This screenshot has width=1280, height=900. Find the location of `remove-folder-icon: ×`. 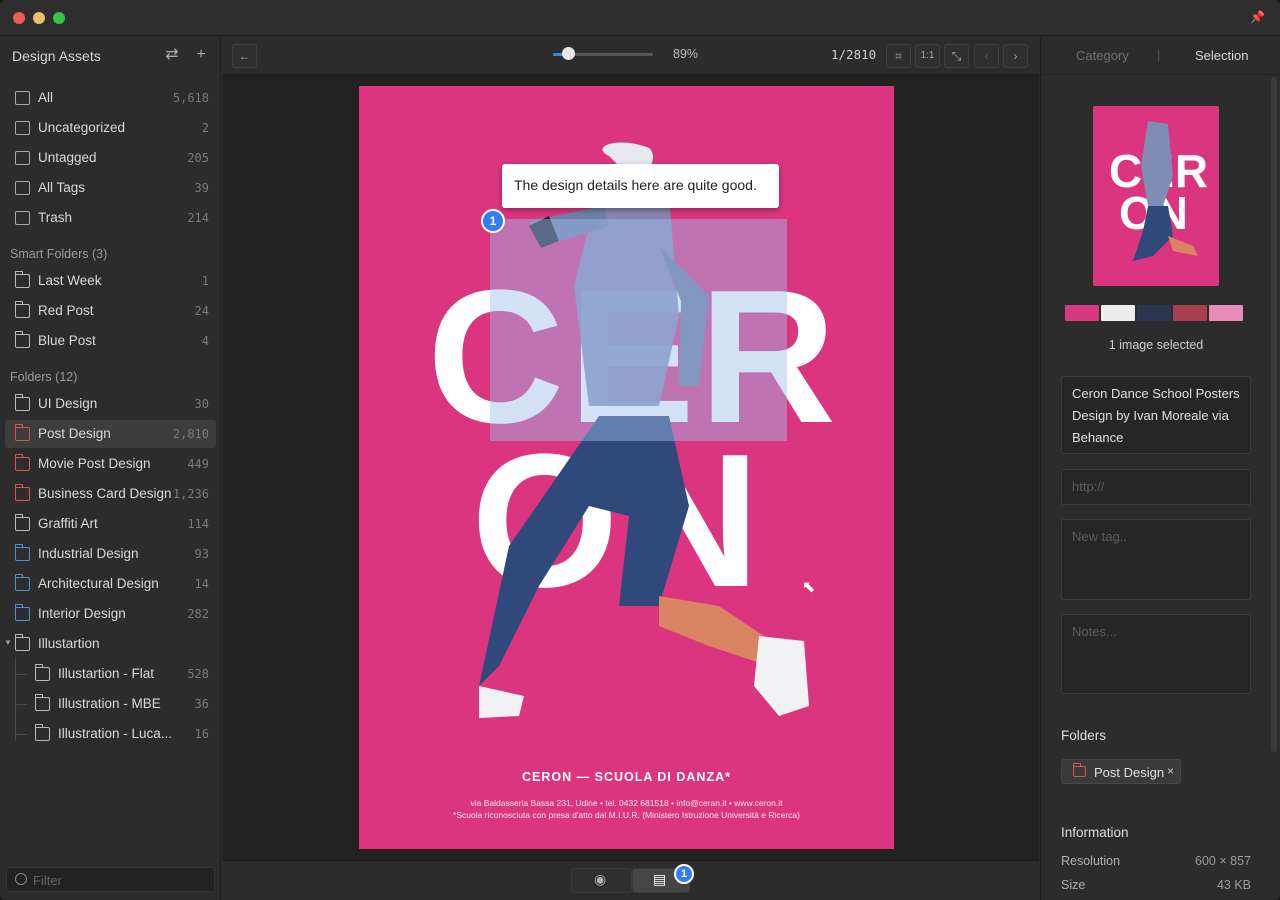

remove-folder-icon: × is located at coordinates (1170, 771).